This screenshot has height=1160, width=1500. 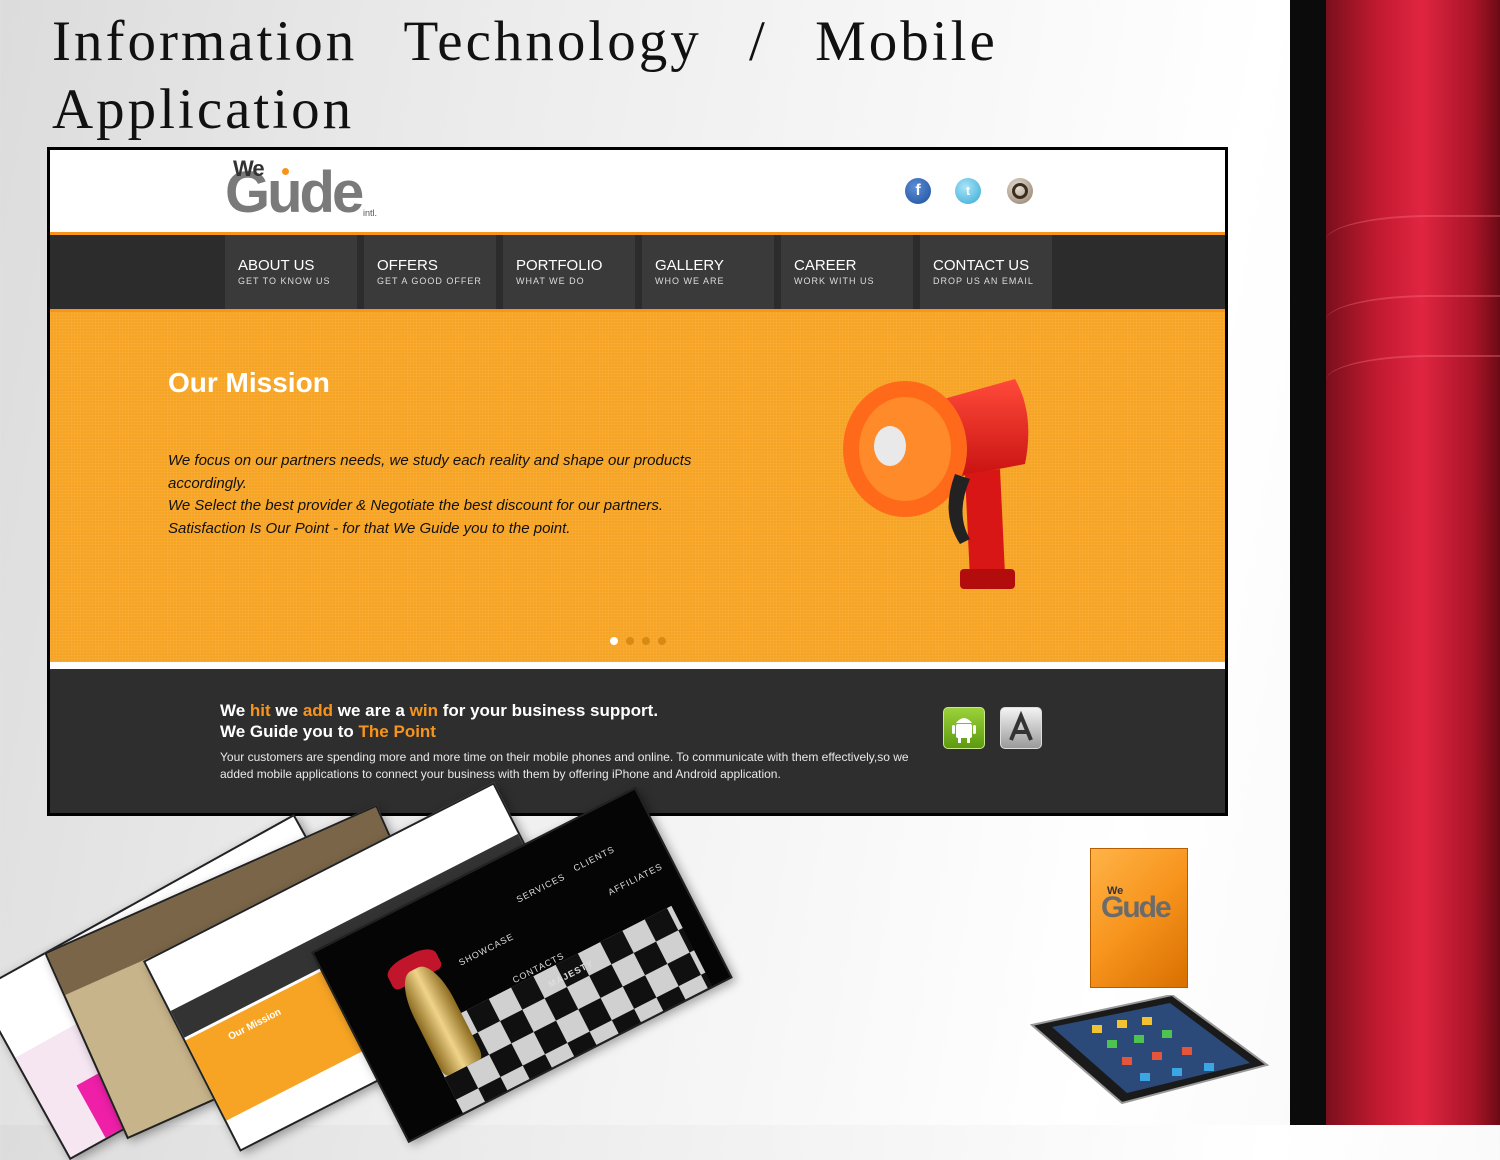 What do you see at coordinates (249, 382) in the screenshot?
I see `hero-title: Our Mission` at bounding box center [249, 382].